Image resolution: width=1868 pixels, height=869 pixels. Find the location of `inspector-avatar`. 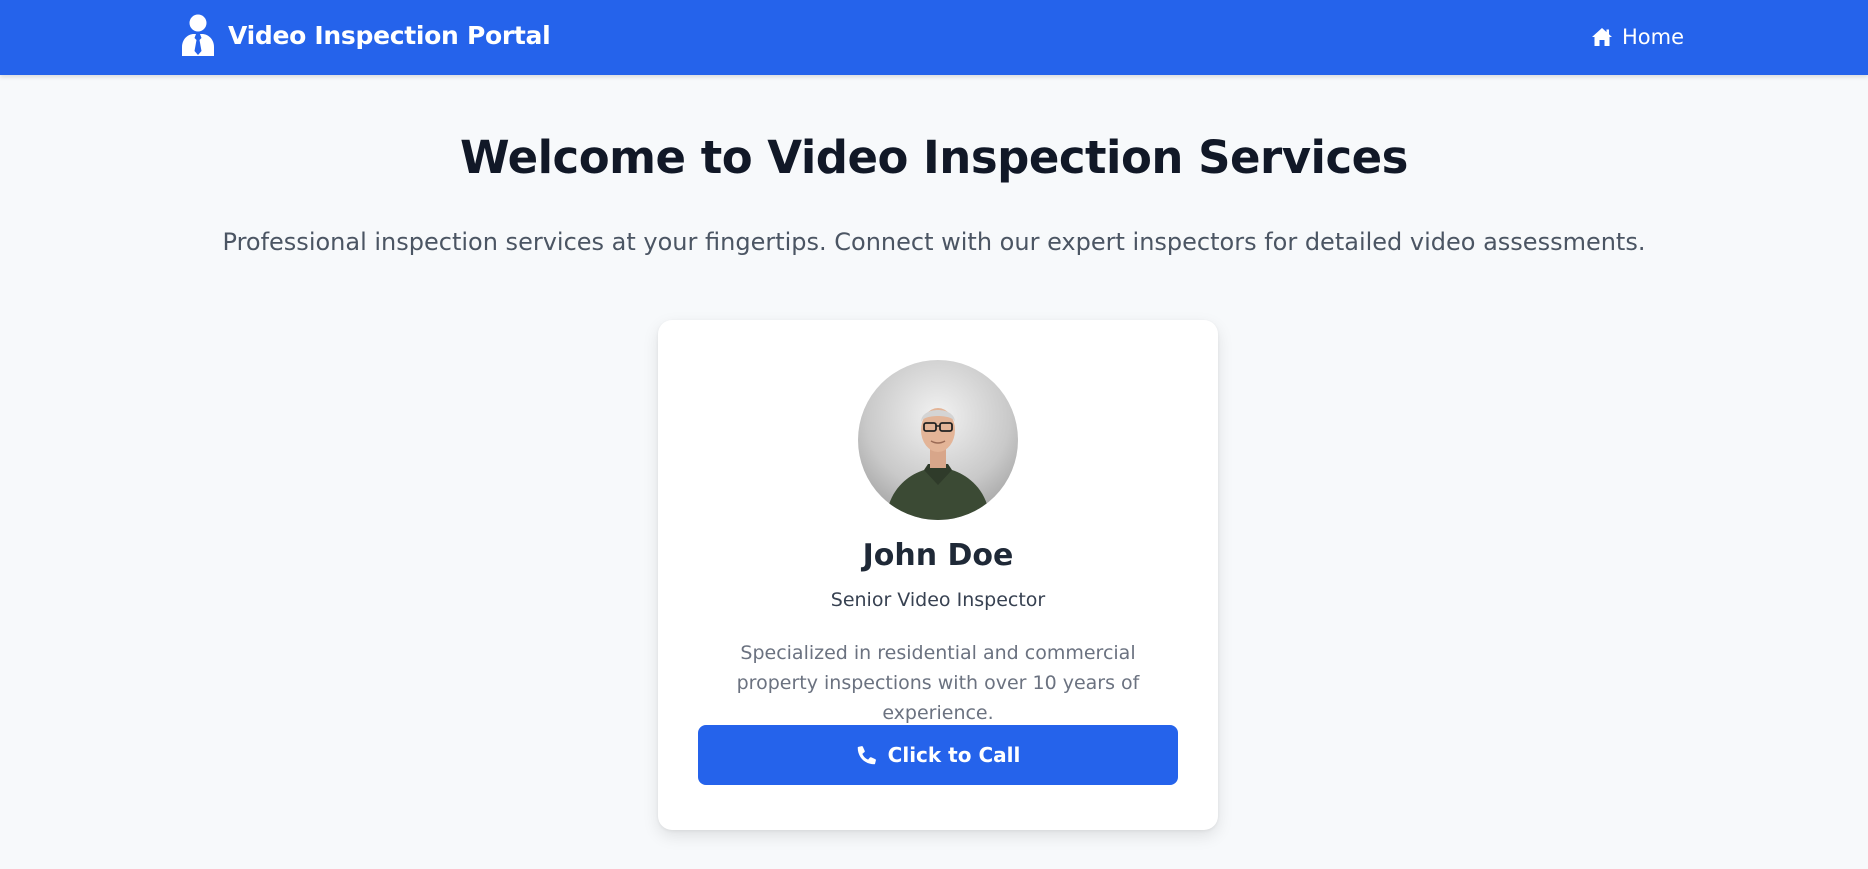

inspector-avatar is located at coordinates (938, 440).